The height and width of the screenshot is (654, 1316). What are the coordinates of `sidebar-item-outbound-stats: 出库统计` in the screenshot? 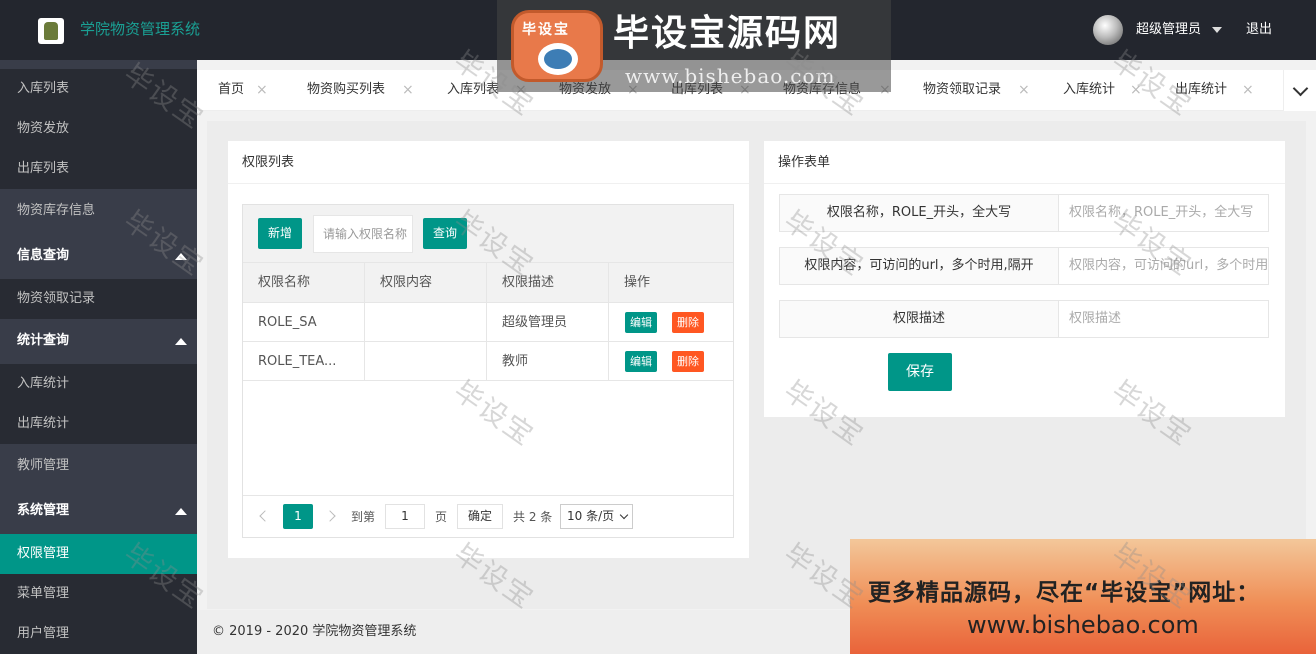 It's located at (98, 424).